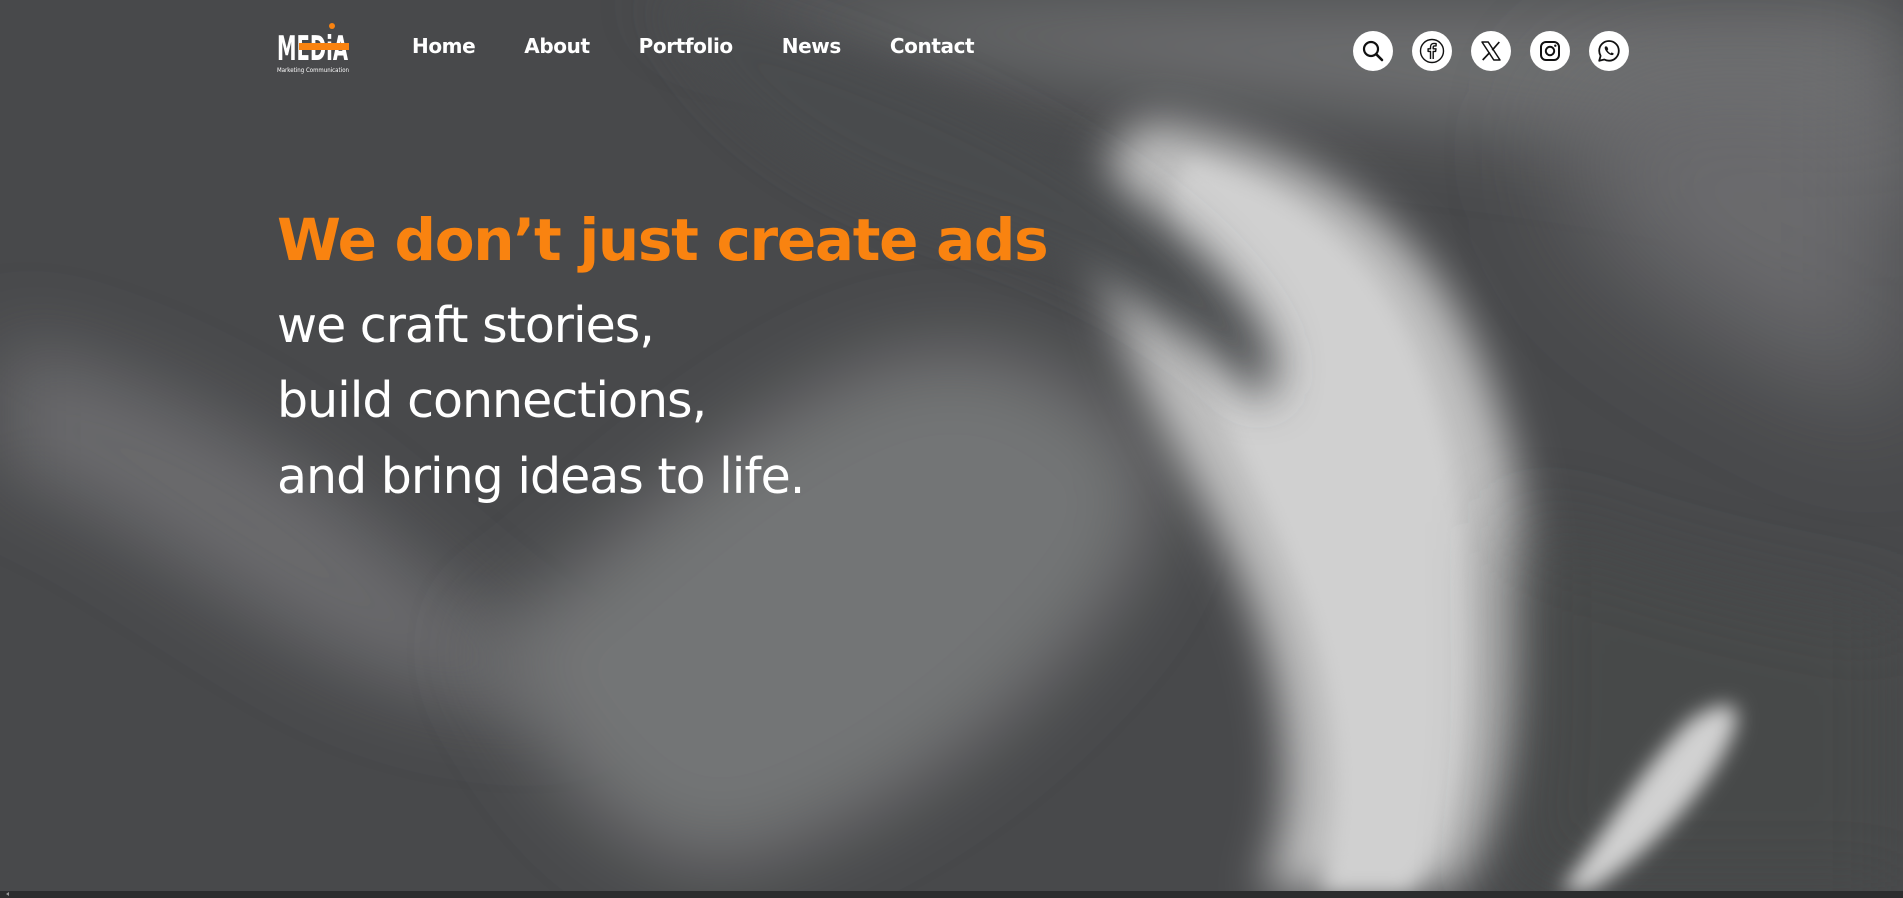 The image size is (1903, 898). I want to click on whatsapp-icon, so click(1609, 51).